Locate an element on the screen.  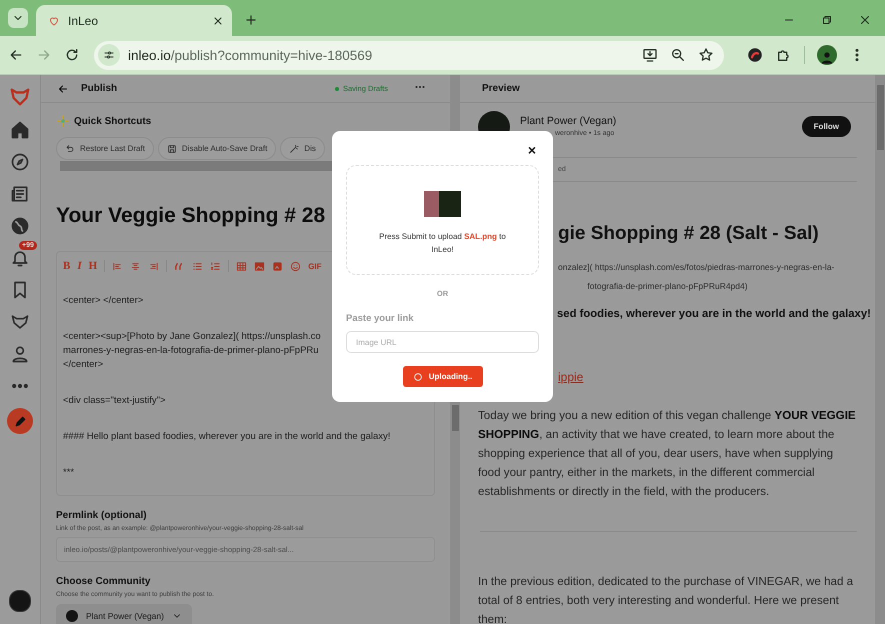
tab-title: InLeo is located at coordinates (84, 21).